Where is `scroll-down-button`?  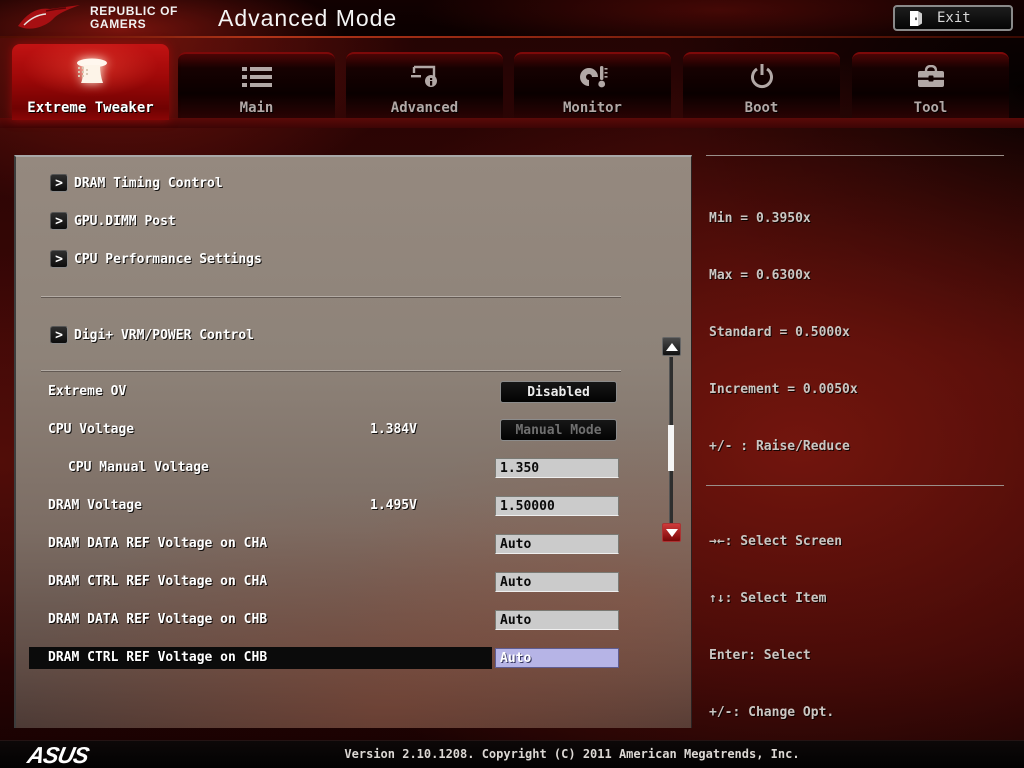 scroll-down-button is located at coordinates (671, 532).